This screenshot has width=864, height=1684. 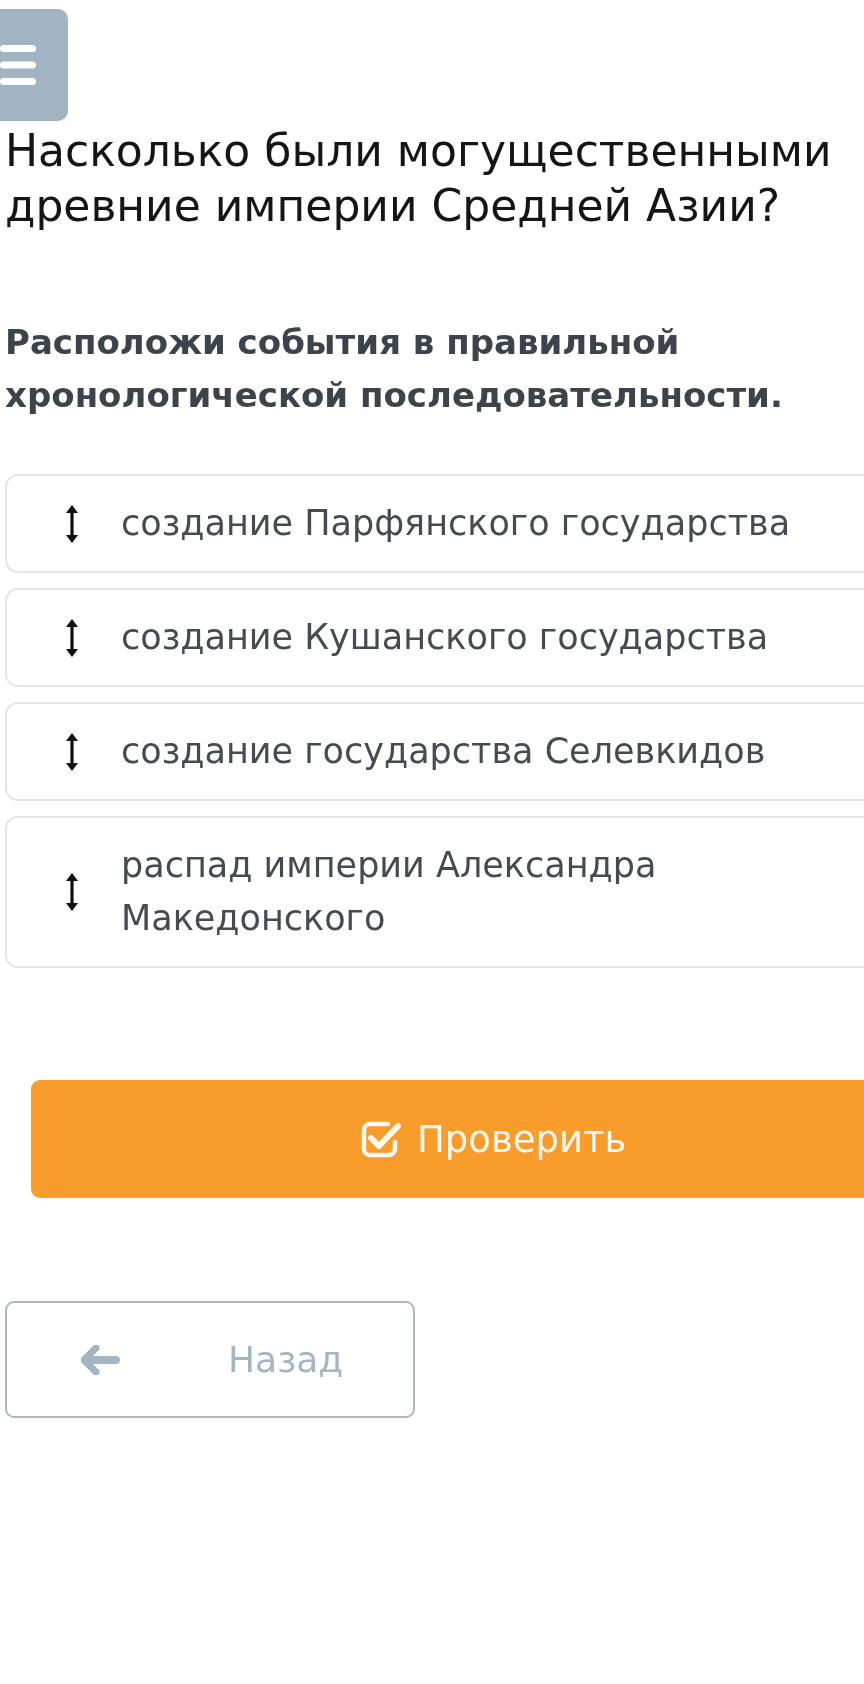 What do you see at coordinates (434, 637) in the screenshot?
I see `sortable-event-item: создание Кушанского государства` at bounding box center [434, 637].